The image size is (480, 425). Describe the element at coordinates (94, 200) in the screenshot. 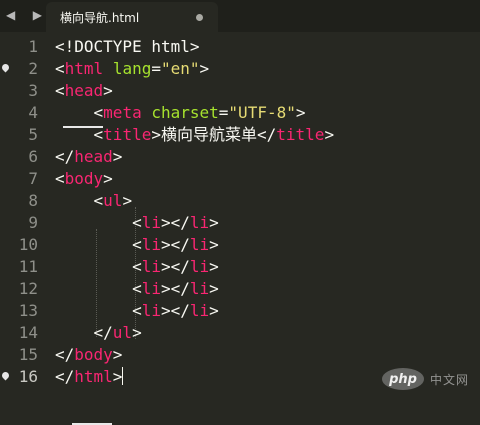

I see `line-code: <ul>` at that location.